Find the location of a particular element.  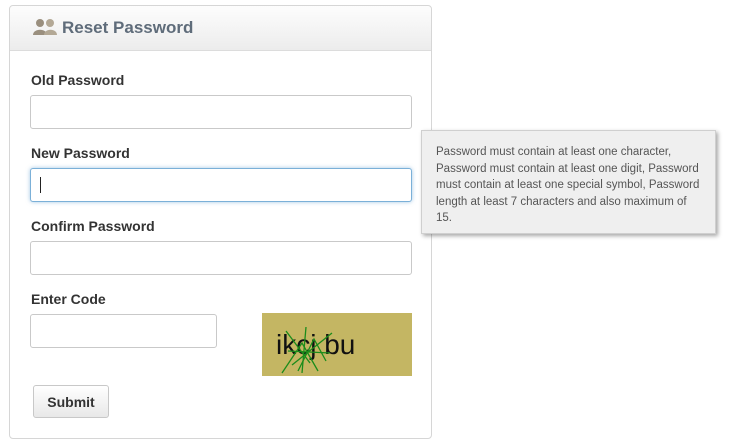

captcha-image: ikcj bu is located at coordinates (337, 344).